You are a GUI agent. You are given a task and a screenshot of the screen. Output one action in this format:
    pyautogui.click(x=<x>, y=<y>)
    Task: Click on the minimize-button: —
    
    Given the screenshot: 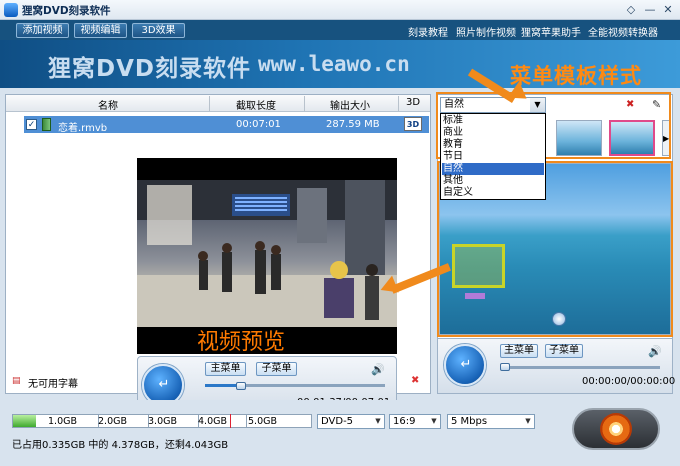 What is the action you would take?
    pyautogui.click(x=650, y=10)
    